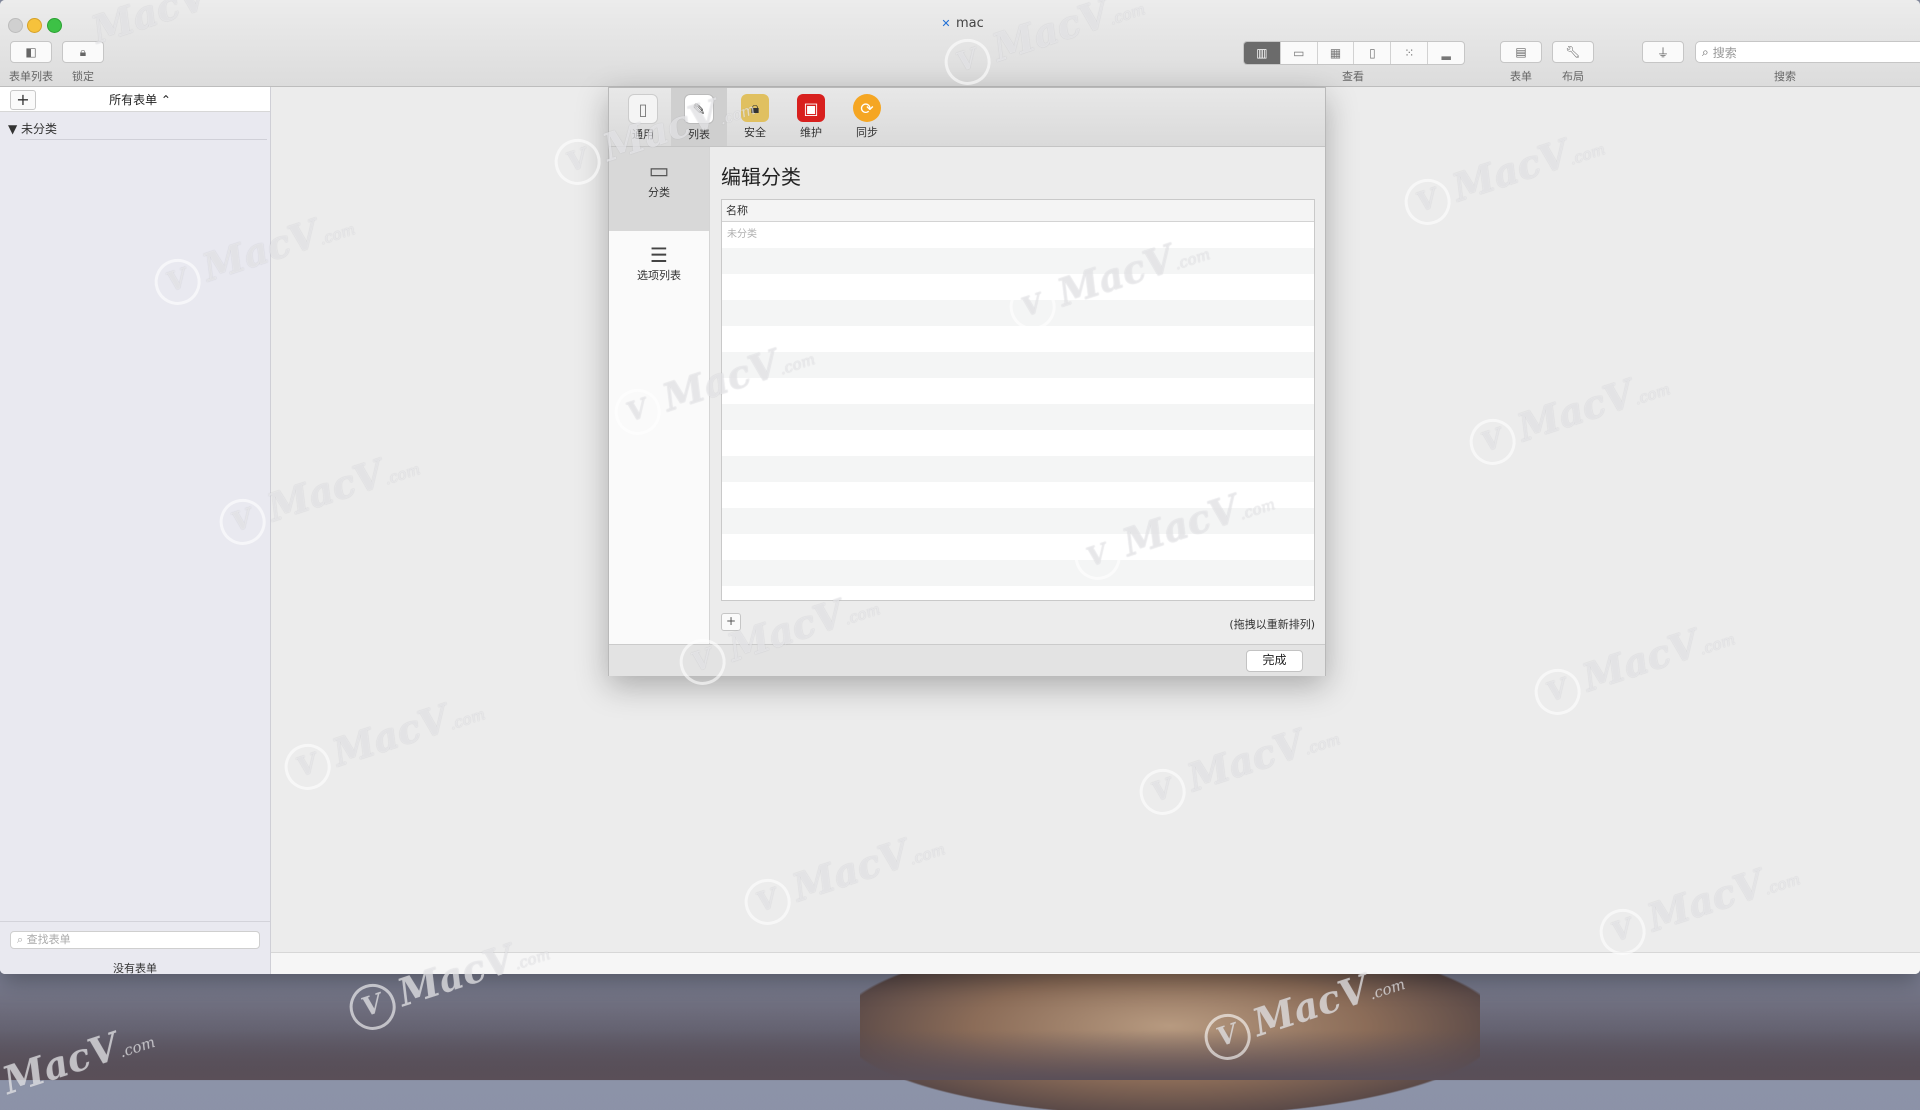 The width and height of the screenshot is (1920, 1110). Describe the element at coordinates (1785, 76) in the screenshot. I see `search-label: 搜索` at that location.